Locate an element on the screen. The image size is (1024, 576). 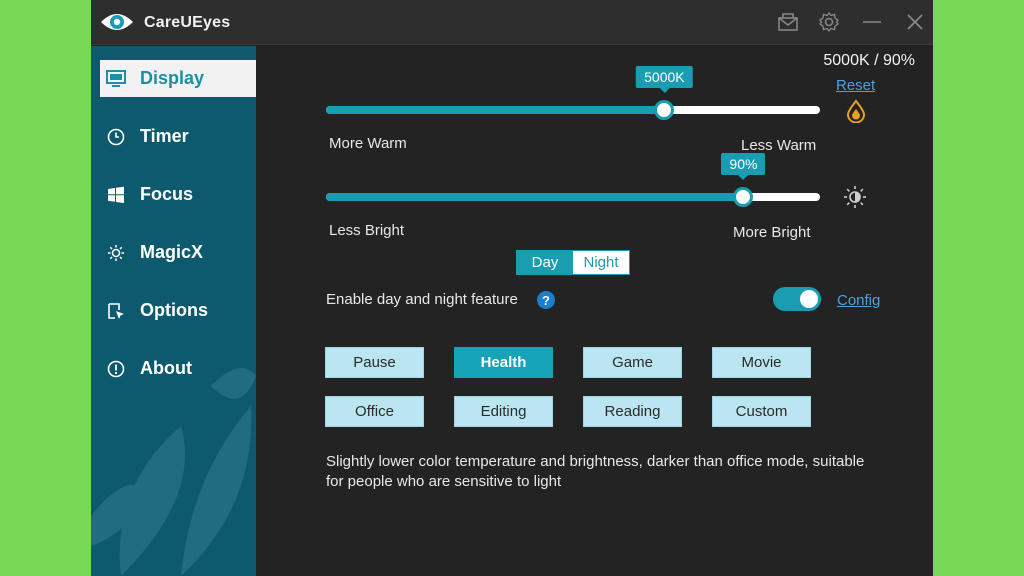
day-option: Day is located at coordinates (545, 262).